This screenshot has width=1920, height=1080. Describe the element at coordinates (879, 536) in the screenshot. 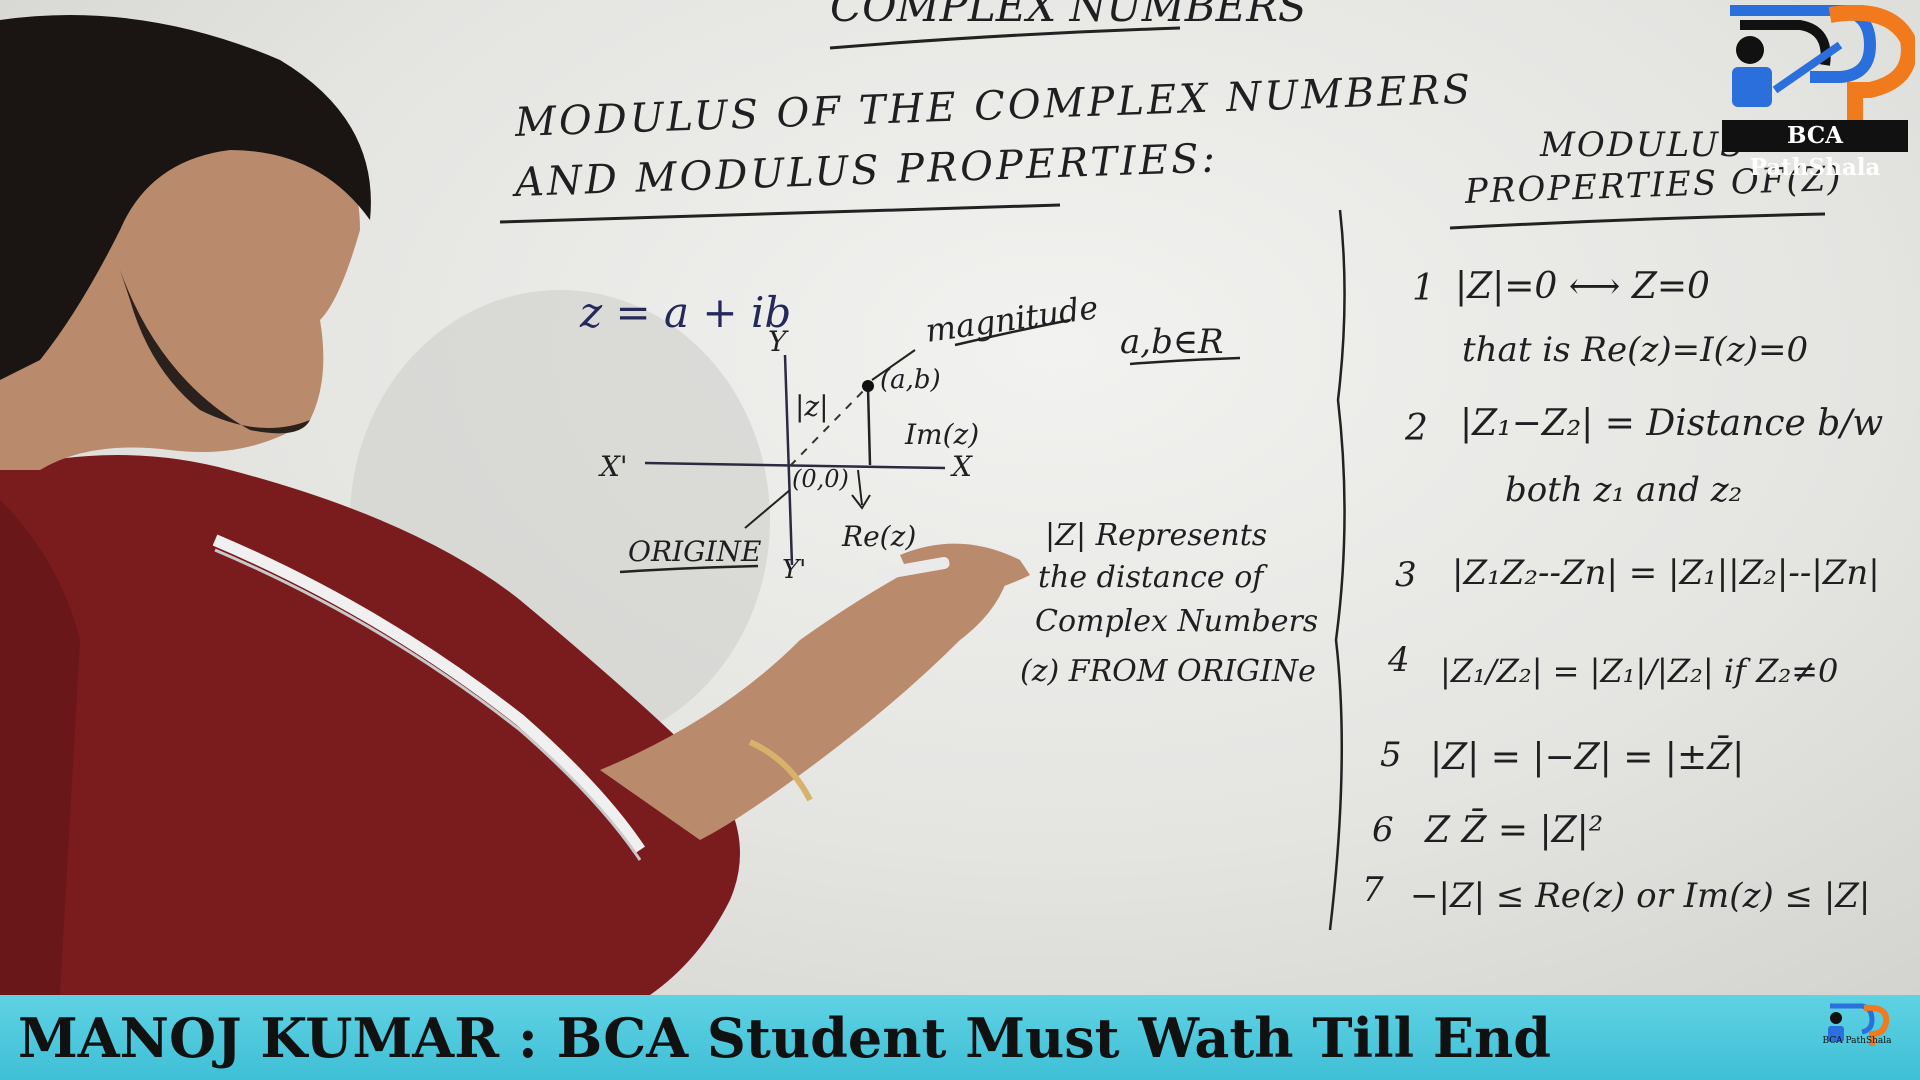

I see `diagram-re-label: Re(z)` at that location.